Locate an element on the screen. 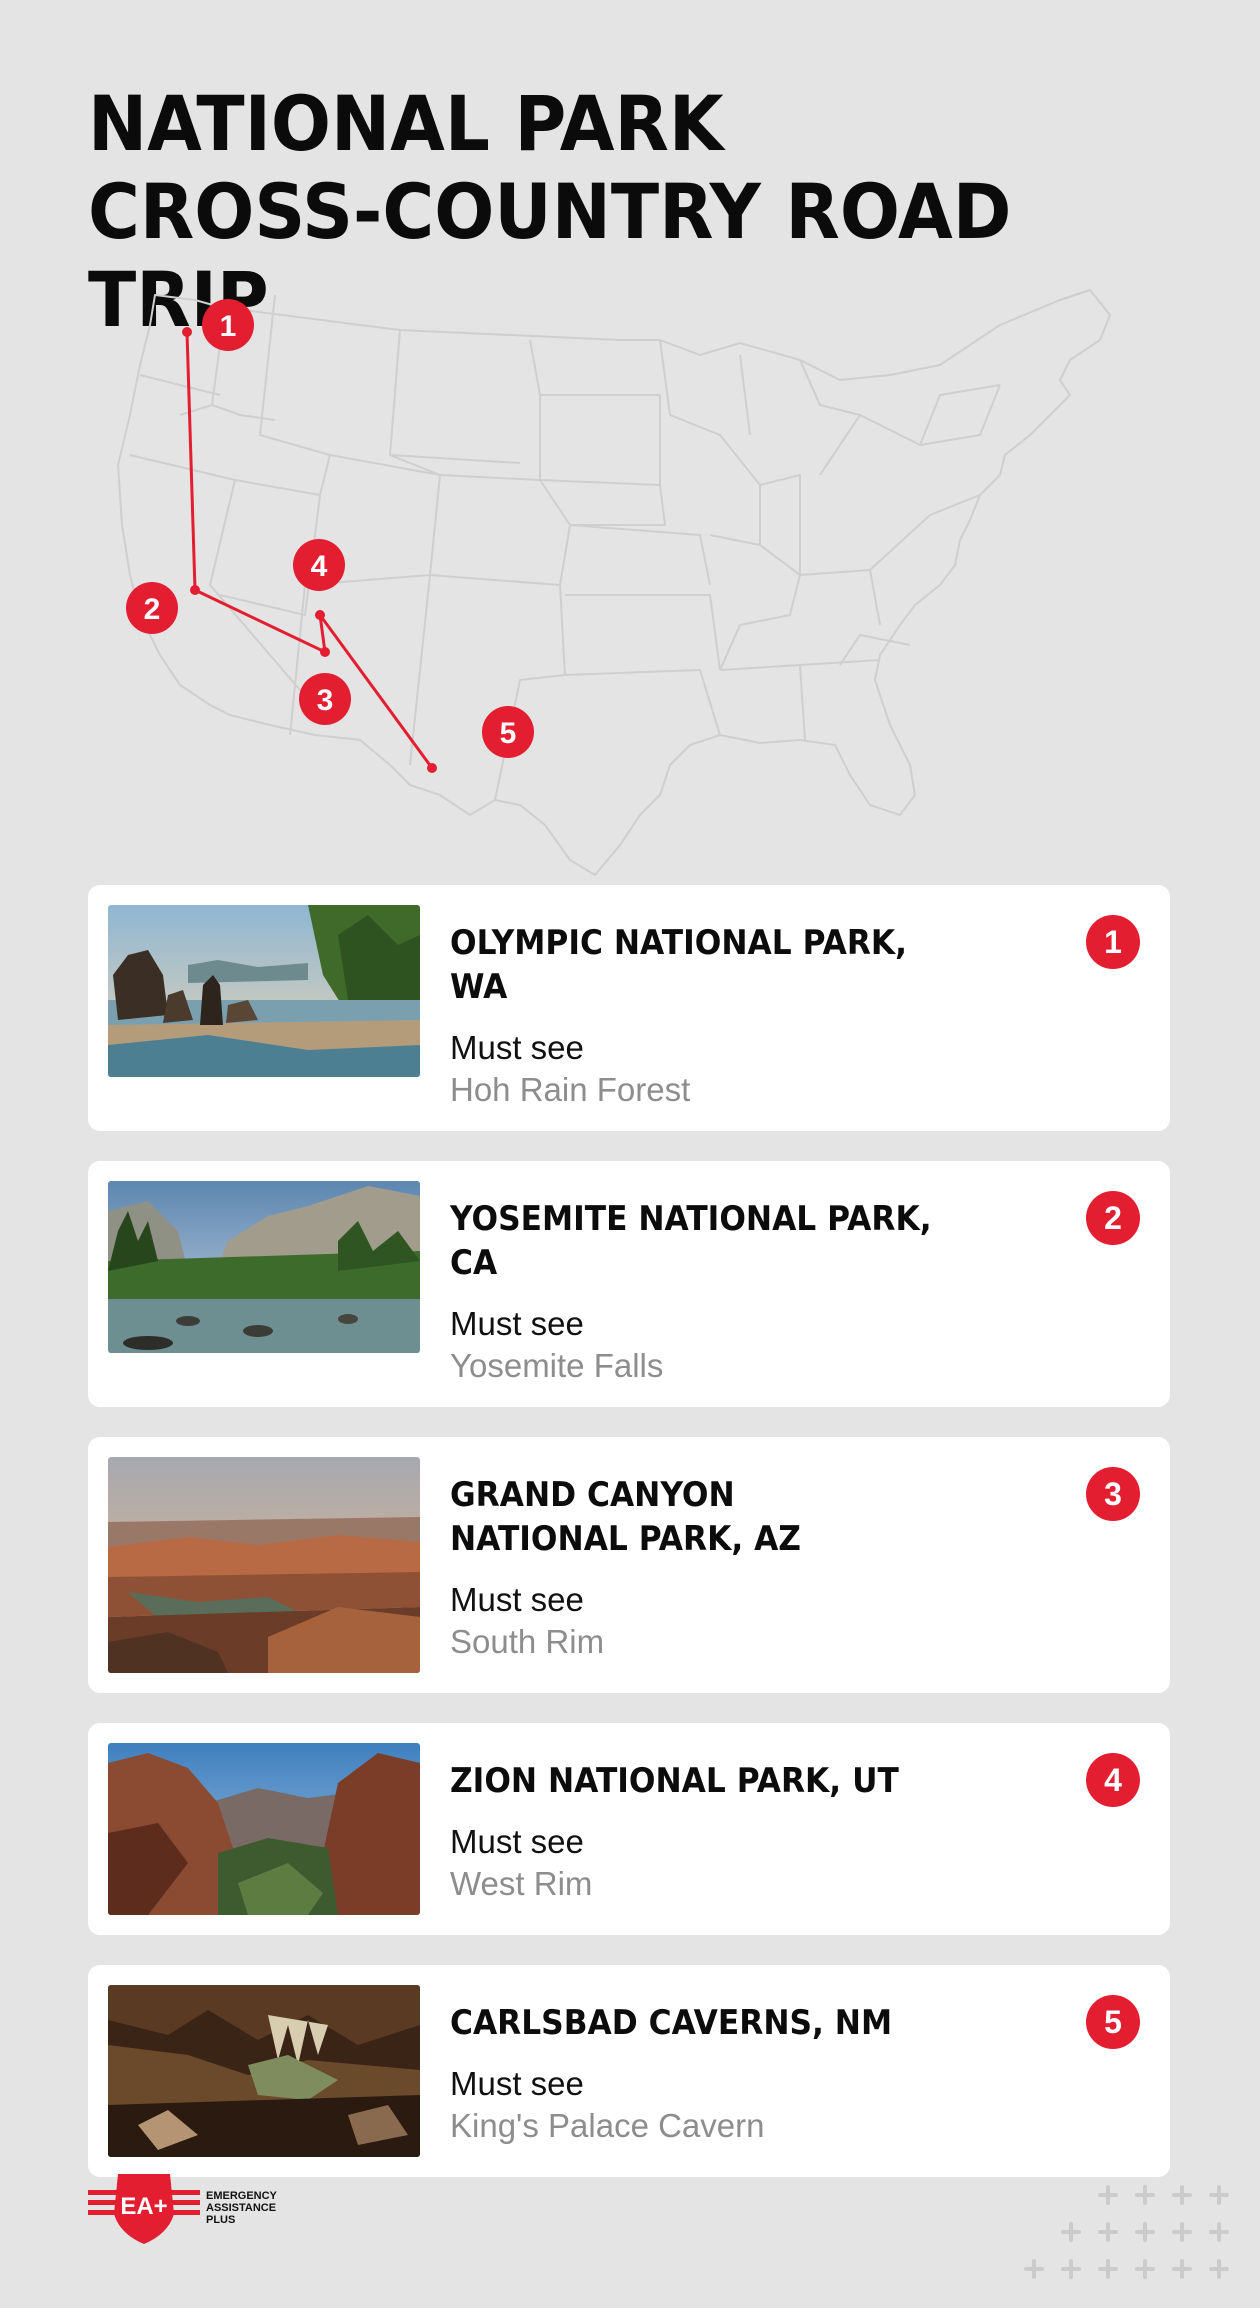 Image resolution: width=1260 pixels, height=2308 pixels. brand-name: EMERGENCY ASSISTANCE PLUS is located at coordinates (241, 2208).